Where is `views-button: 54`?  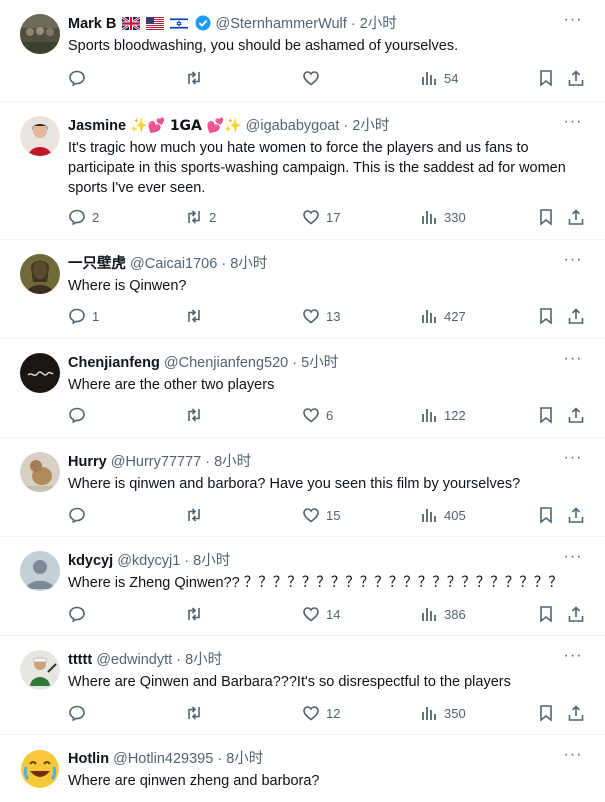 views-button: 54 is located at coordinates (439, 78).